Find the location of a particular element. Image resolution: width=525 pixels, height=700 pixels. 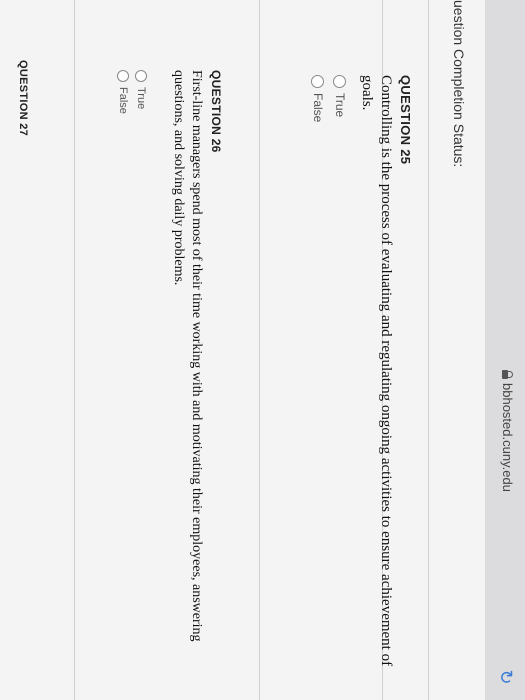

question-26-text-line-2: questions, and solving daily problems. is located at coordinates (178, 178).